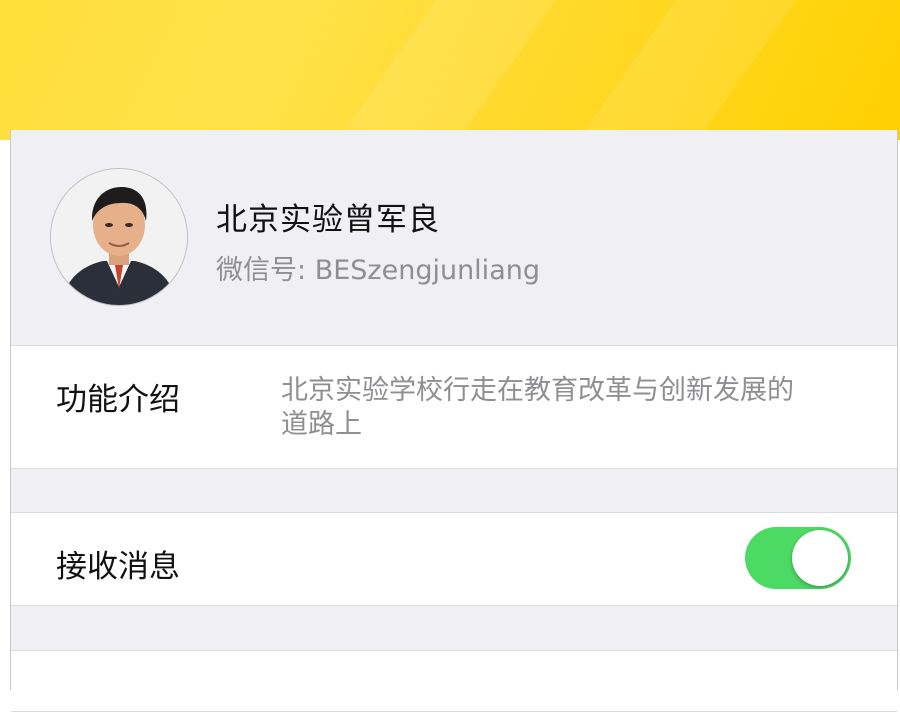 This screenshot has height=712, width=900. Describe the element at coordinates (118, 400) in the screenshot. I see `intro-label: 功能介绍` at that location.